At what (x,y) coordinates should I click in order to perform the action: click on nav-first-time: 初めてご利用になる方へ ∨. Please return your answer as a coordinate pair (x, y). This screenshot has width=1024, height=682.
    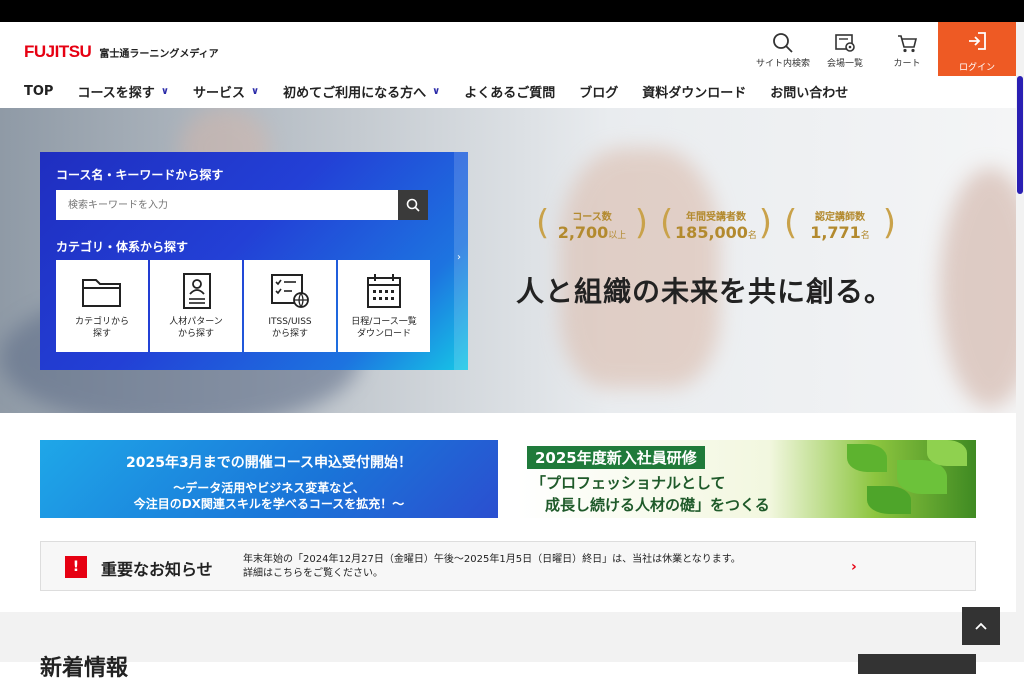
    Looking at the image, I should click on (361, 91).